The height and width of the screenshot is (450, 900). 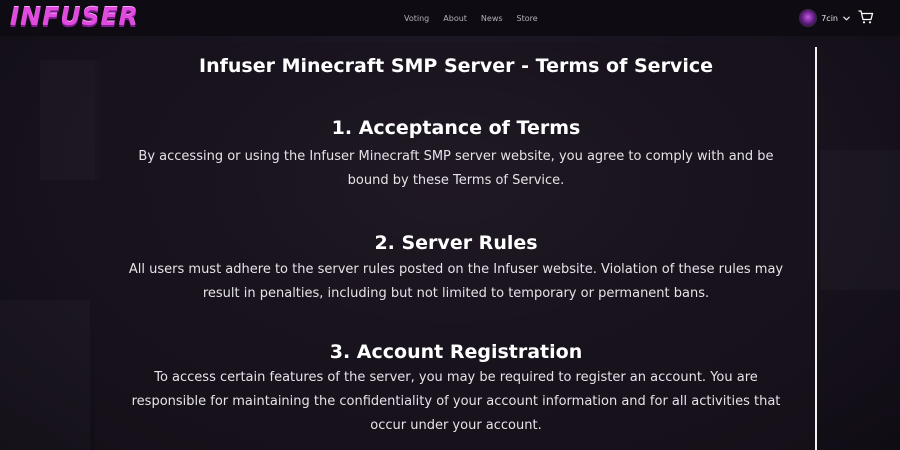 What do you see at coordinates (456, 352) in the screenshot?
I see `section-heading-account-registration: 3. Account Registration` at bounding box center [456, 352].